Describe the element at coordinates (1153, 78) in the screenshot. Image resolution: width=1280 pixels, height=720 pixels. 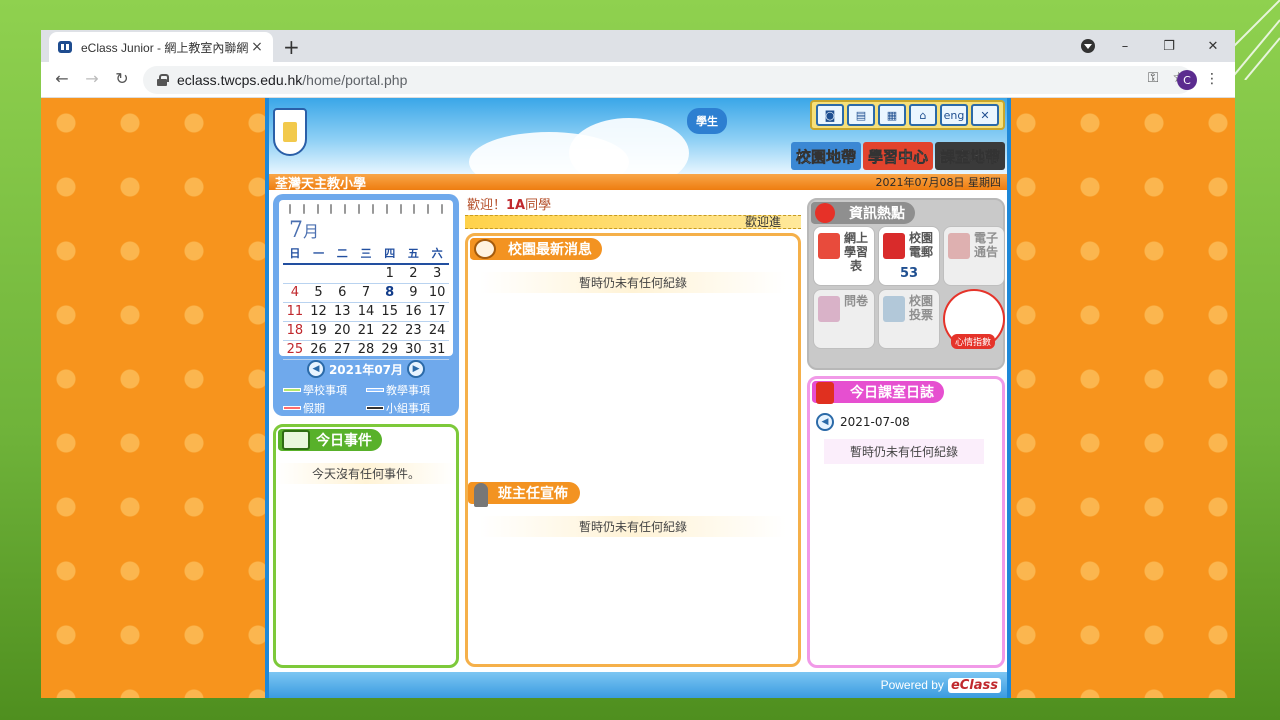
I see `password-key-icon: ⚿` at that location.